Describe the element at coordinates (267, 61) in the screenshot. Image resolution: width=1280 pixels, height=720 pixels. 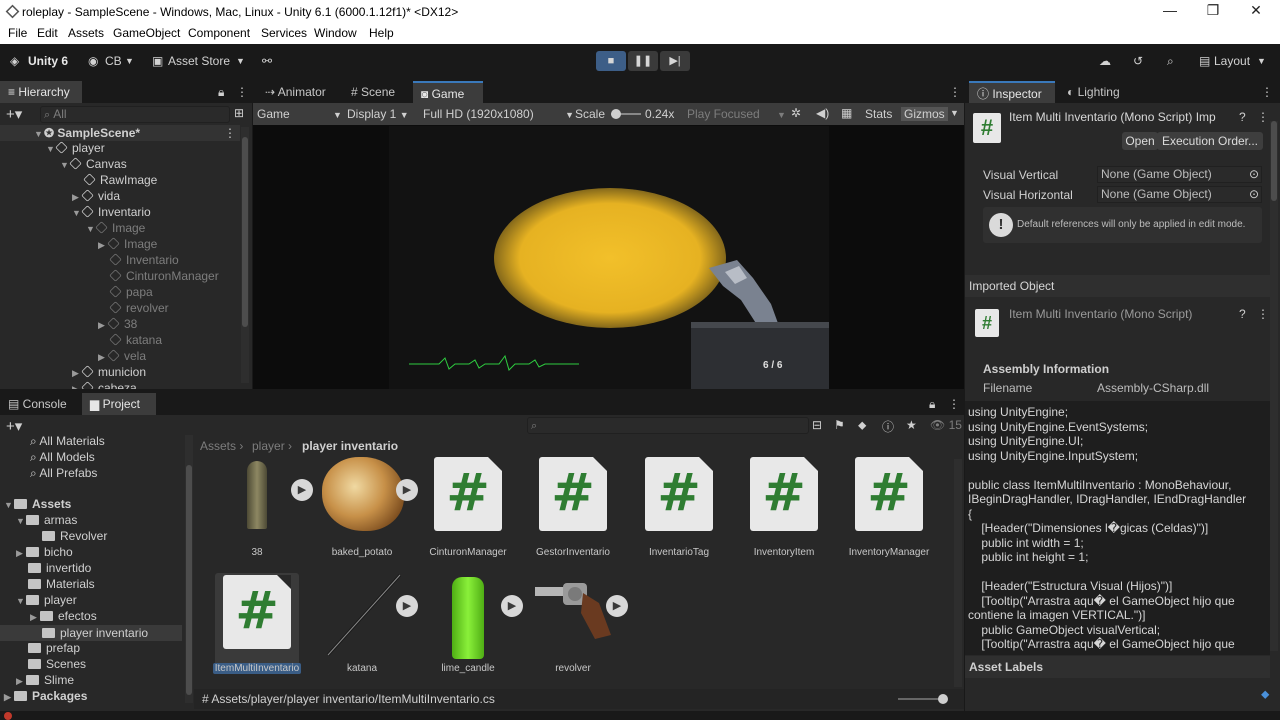
I see `version-control-icon: ⚯` at that location.